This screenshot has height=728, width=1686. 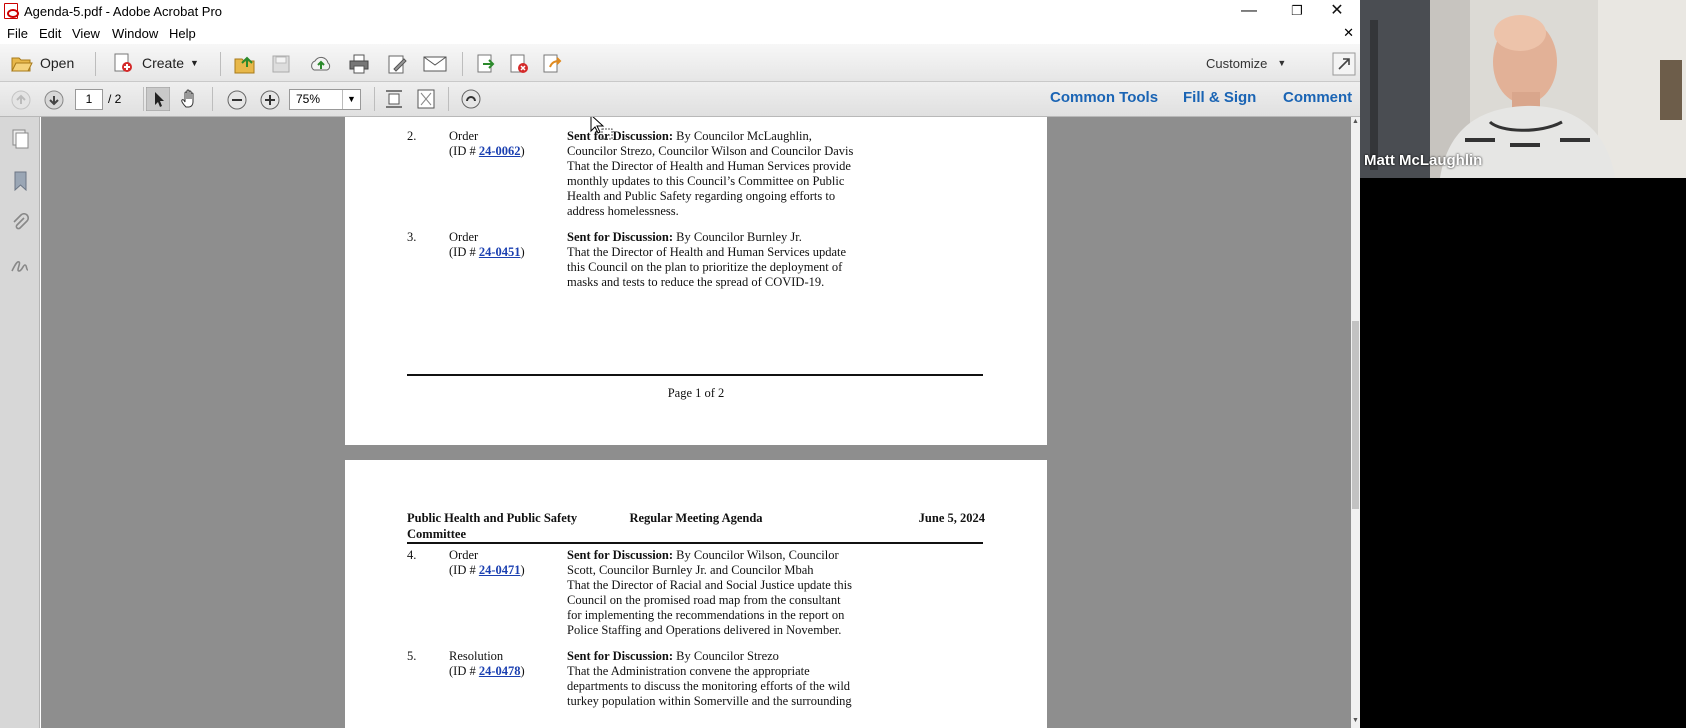 What do you see at coordinates (1355, 720) in the screenshot?
I see `scroll-down-icon: ▼` at bounding box center [1355, 720].